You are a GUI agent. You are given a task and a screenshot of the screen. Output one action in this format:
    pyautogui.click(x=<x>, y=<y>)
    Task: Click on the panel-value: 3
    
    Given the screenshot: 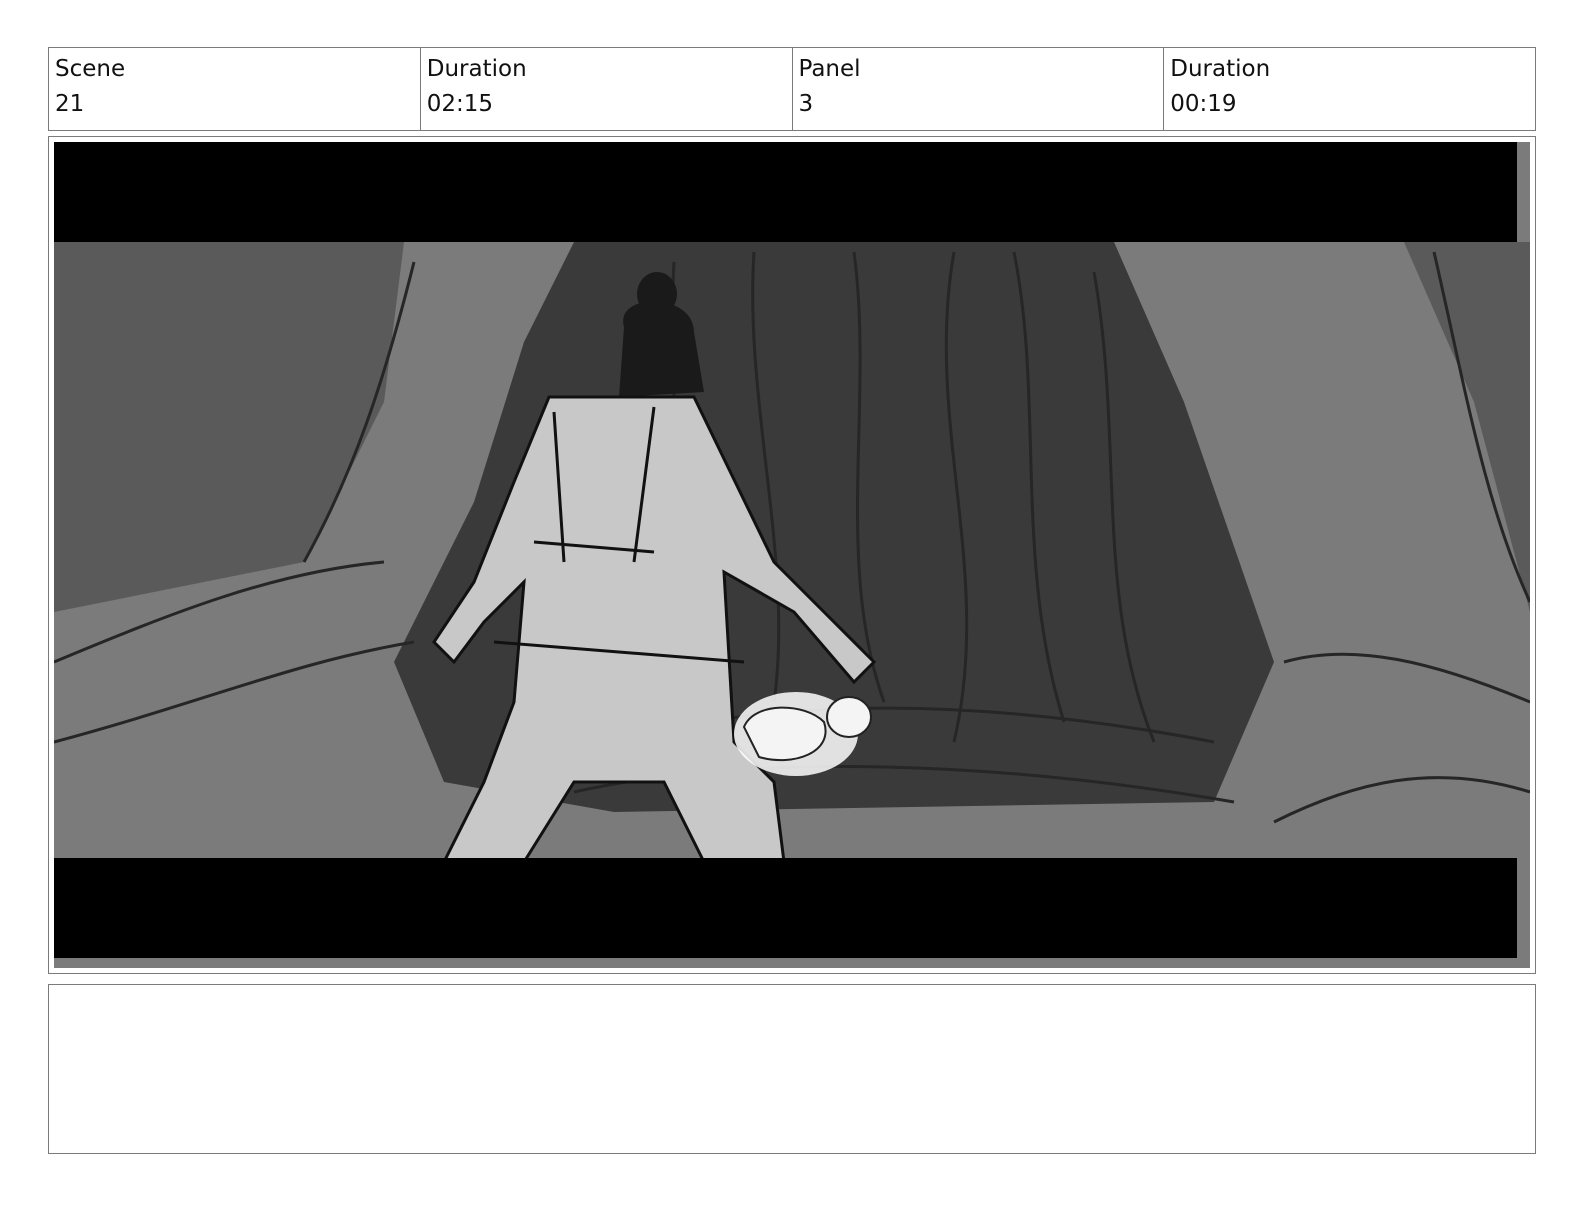 What is the action you would take?
    pyautogui.click(x=806, y=104)
    